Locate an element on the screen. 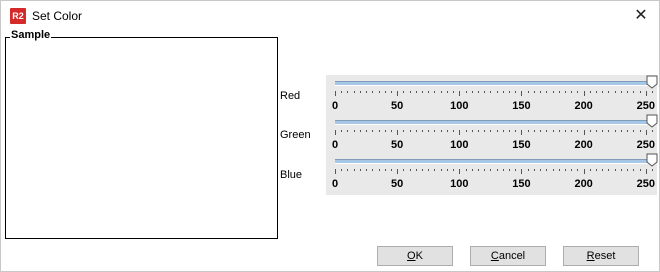 The image size is (660, 272). ok-label: K is located at coordinates (419, 256).